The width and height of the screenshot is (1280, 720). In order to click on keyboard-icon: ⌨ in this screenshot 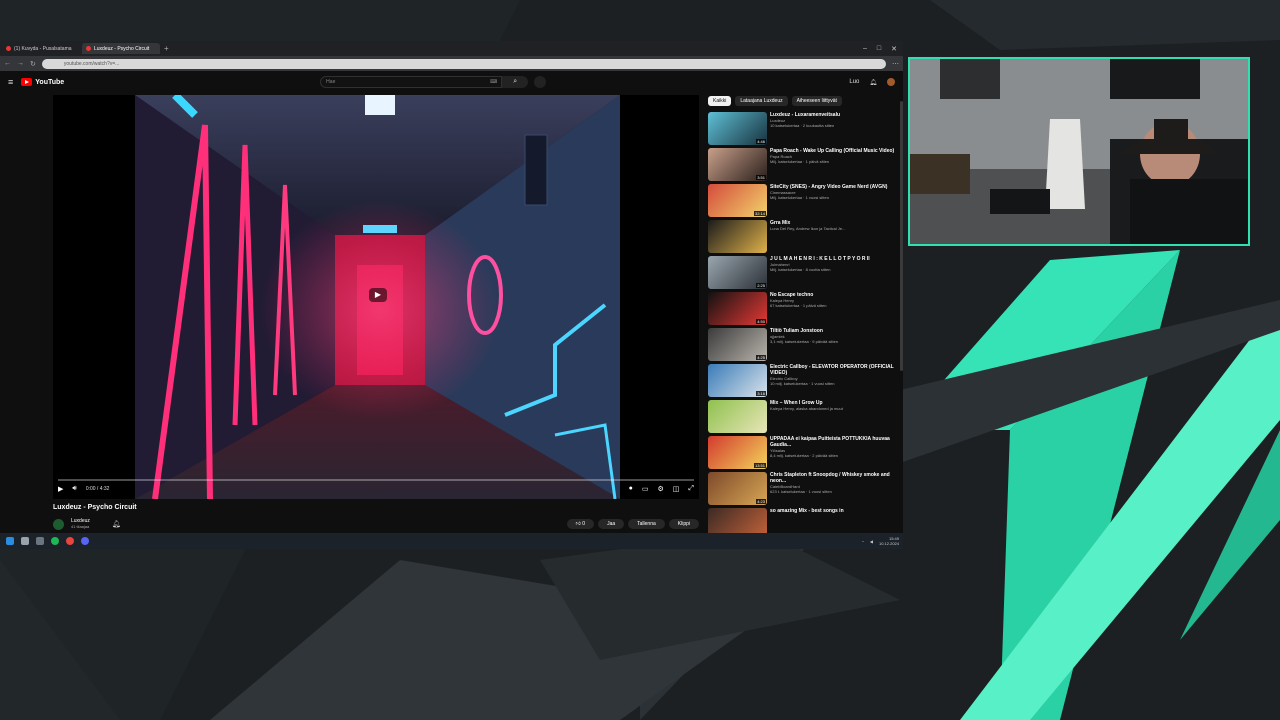, I will do `click(493, 82)`.